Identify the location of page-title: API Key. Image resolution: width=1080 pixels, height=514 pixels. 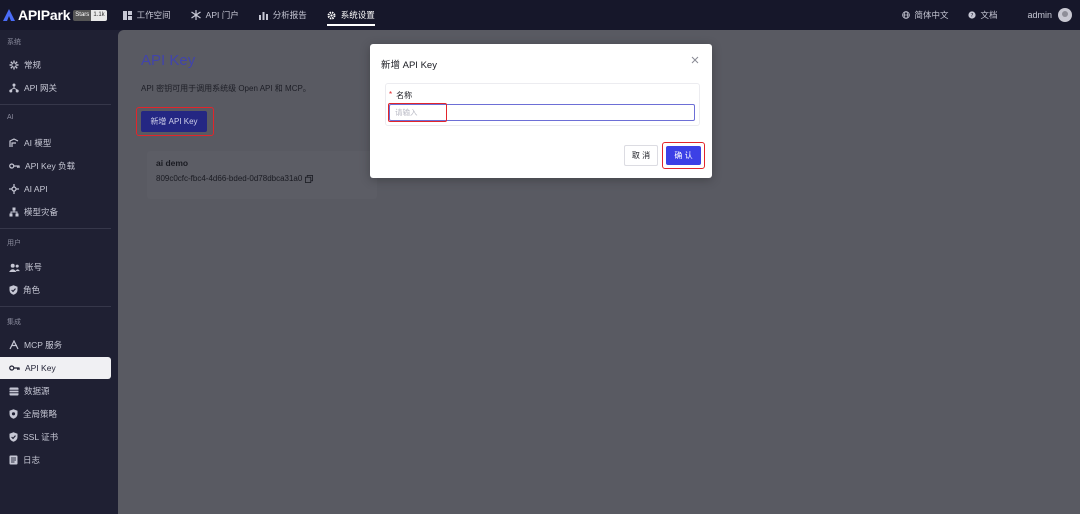
(168, 60).